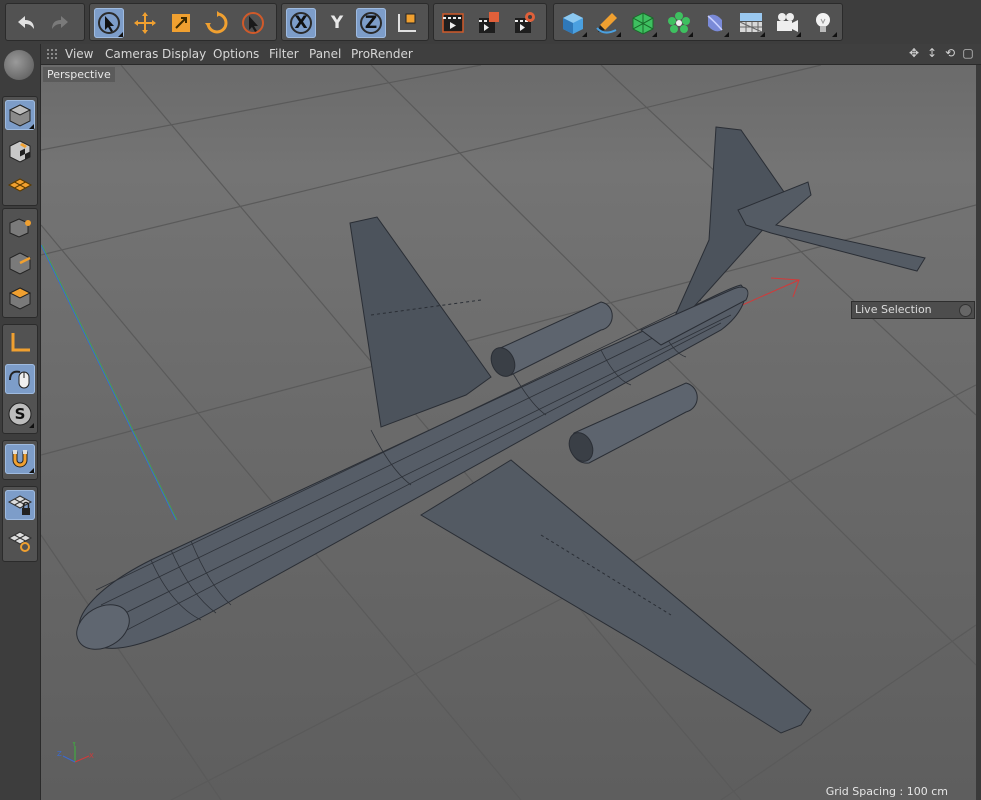  I want to click on move-button, so click(145, 23).